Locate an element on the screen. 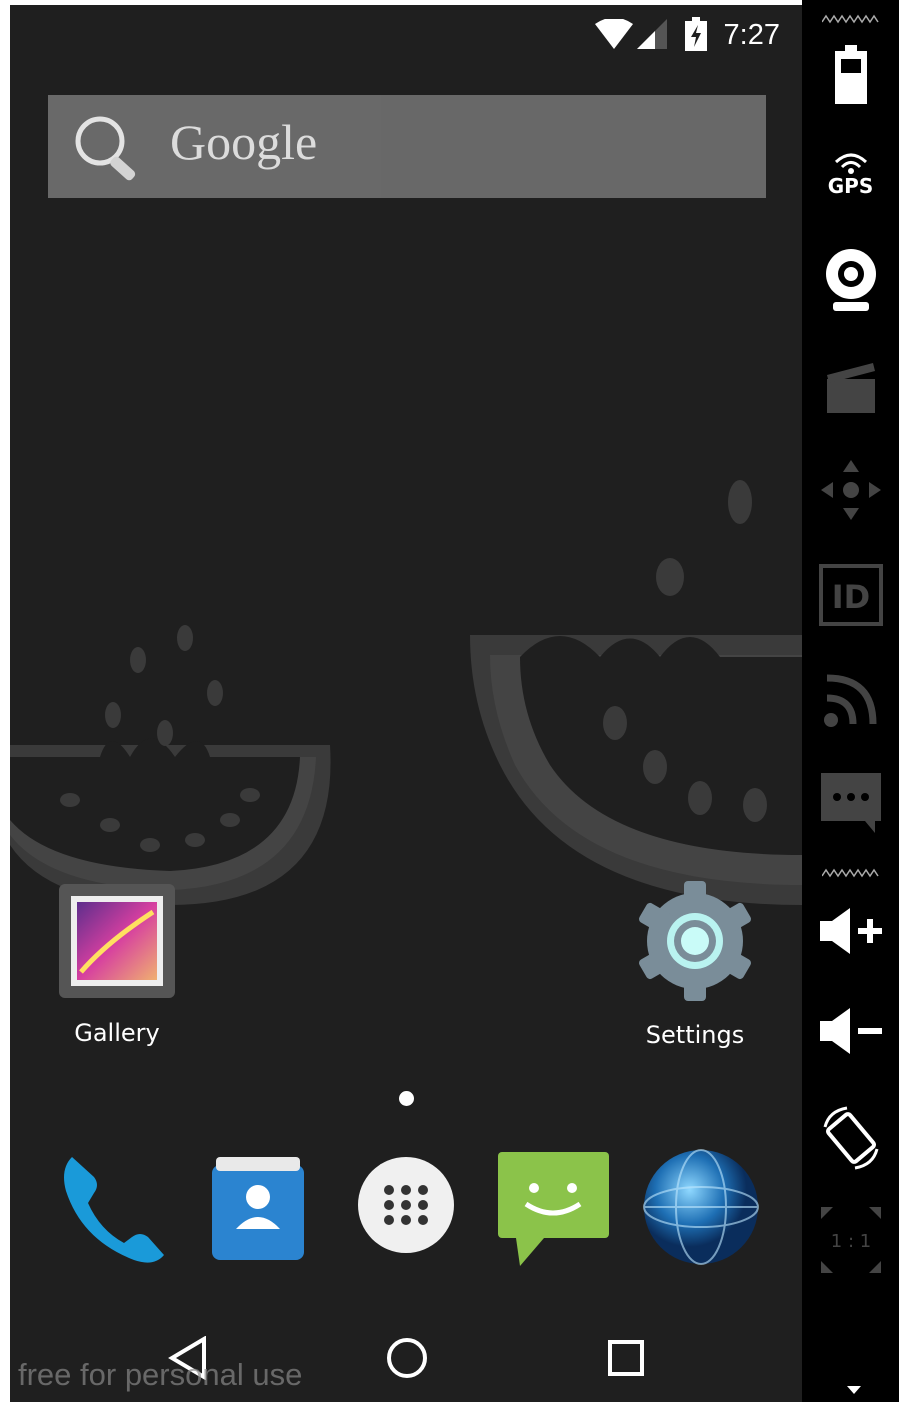  gallery-app: Gallery is located at coordinates (117, 964).